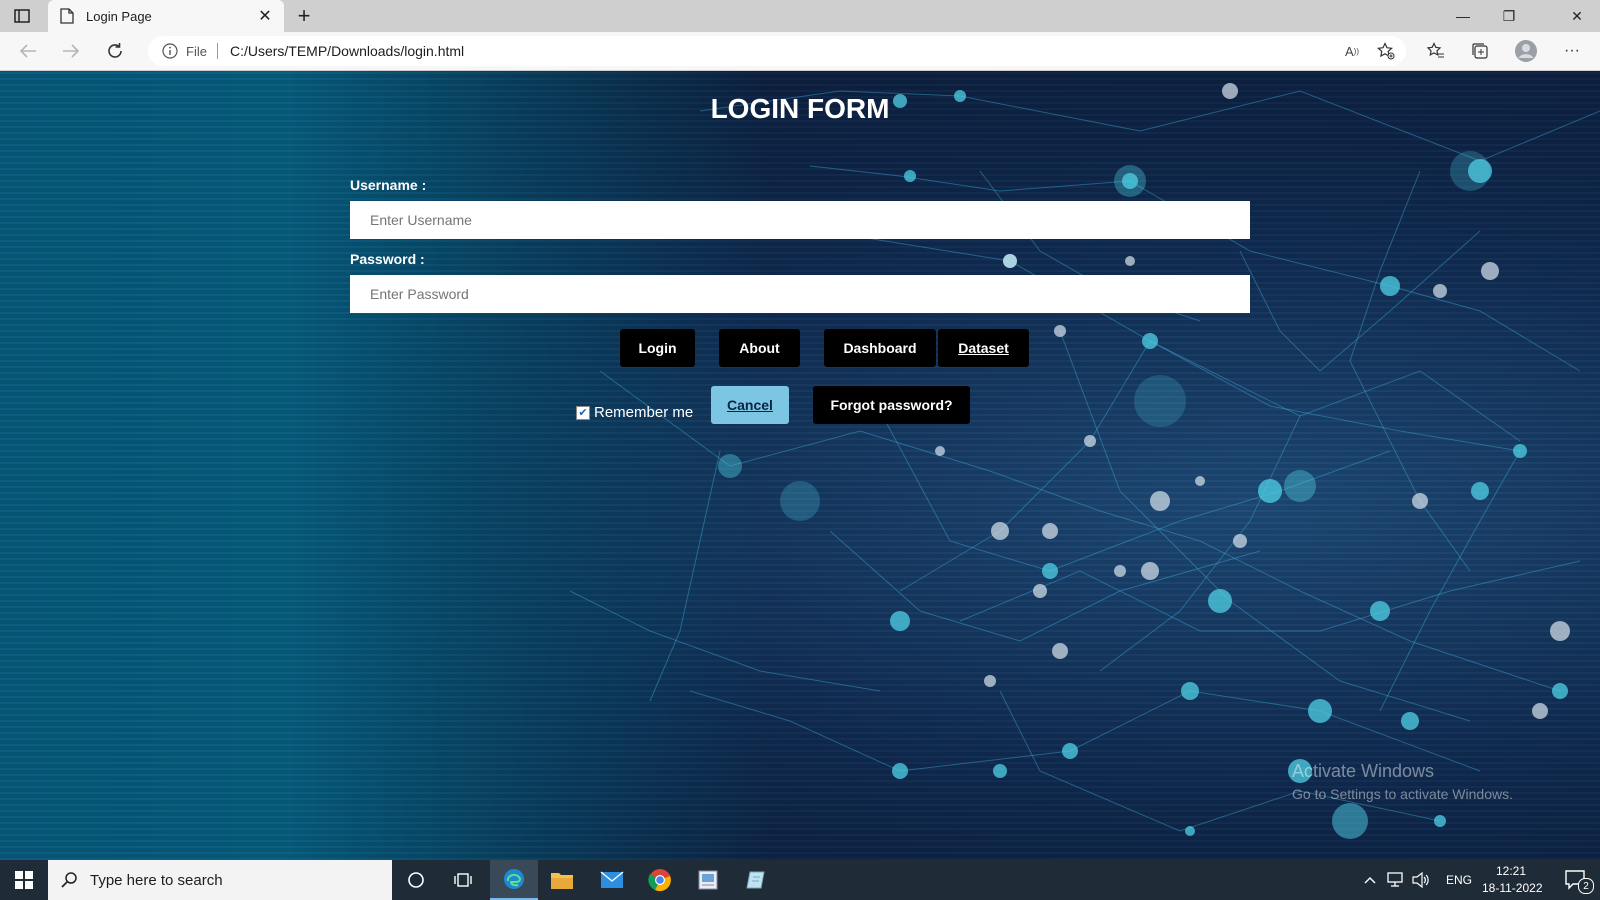 The height and width of the screenshot is (900, 1600). Describe the element at coordinates (891, 405) in the screenshot. I see `forgot-password-button: Forgot password?` at that location.